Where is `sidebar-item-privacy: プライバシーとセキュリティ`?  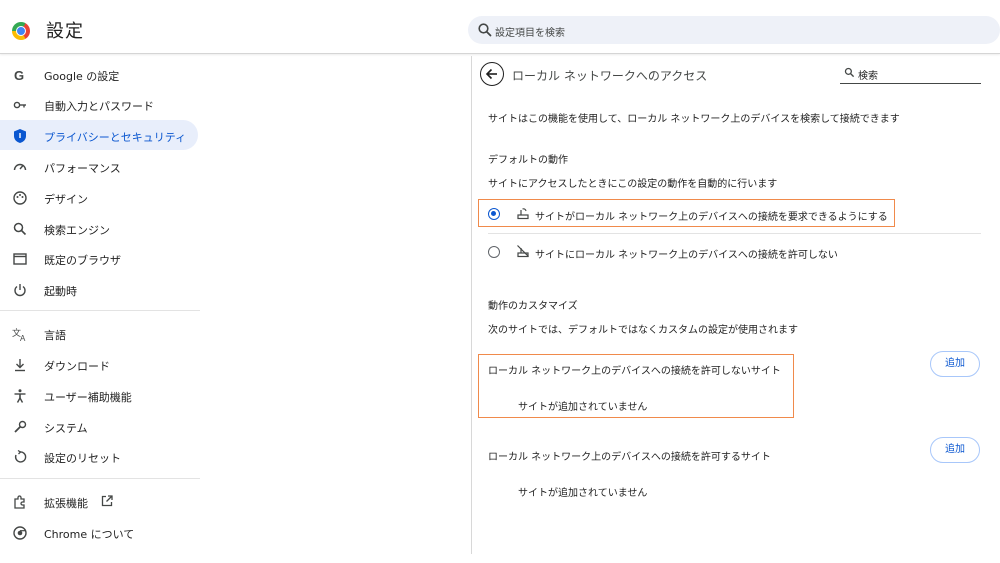
sidebar-item-privacy: プライバシーとセキュリティ is located at coordinates (99, 135).